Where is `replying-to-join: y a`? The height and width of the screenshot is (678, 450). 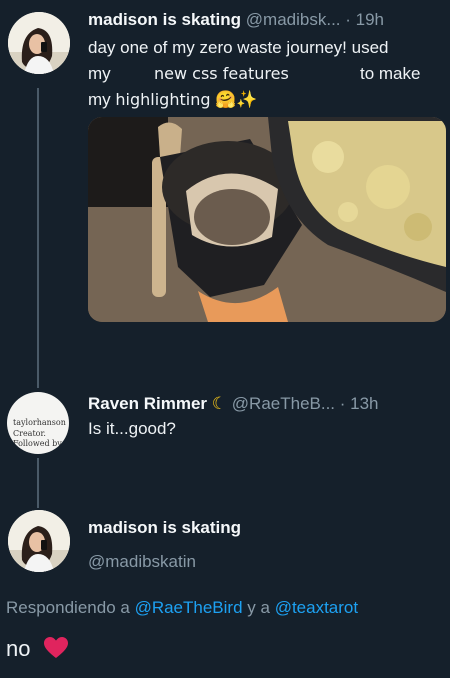
replying-to-join: y a is located at coordinates (258, 607).